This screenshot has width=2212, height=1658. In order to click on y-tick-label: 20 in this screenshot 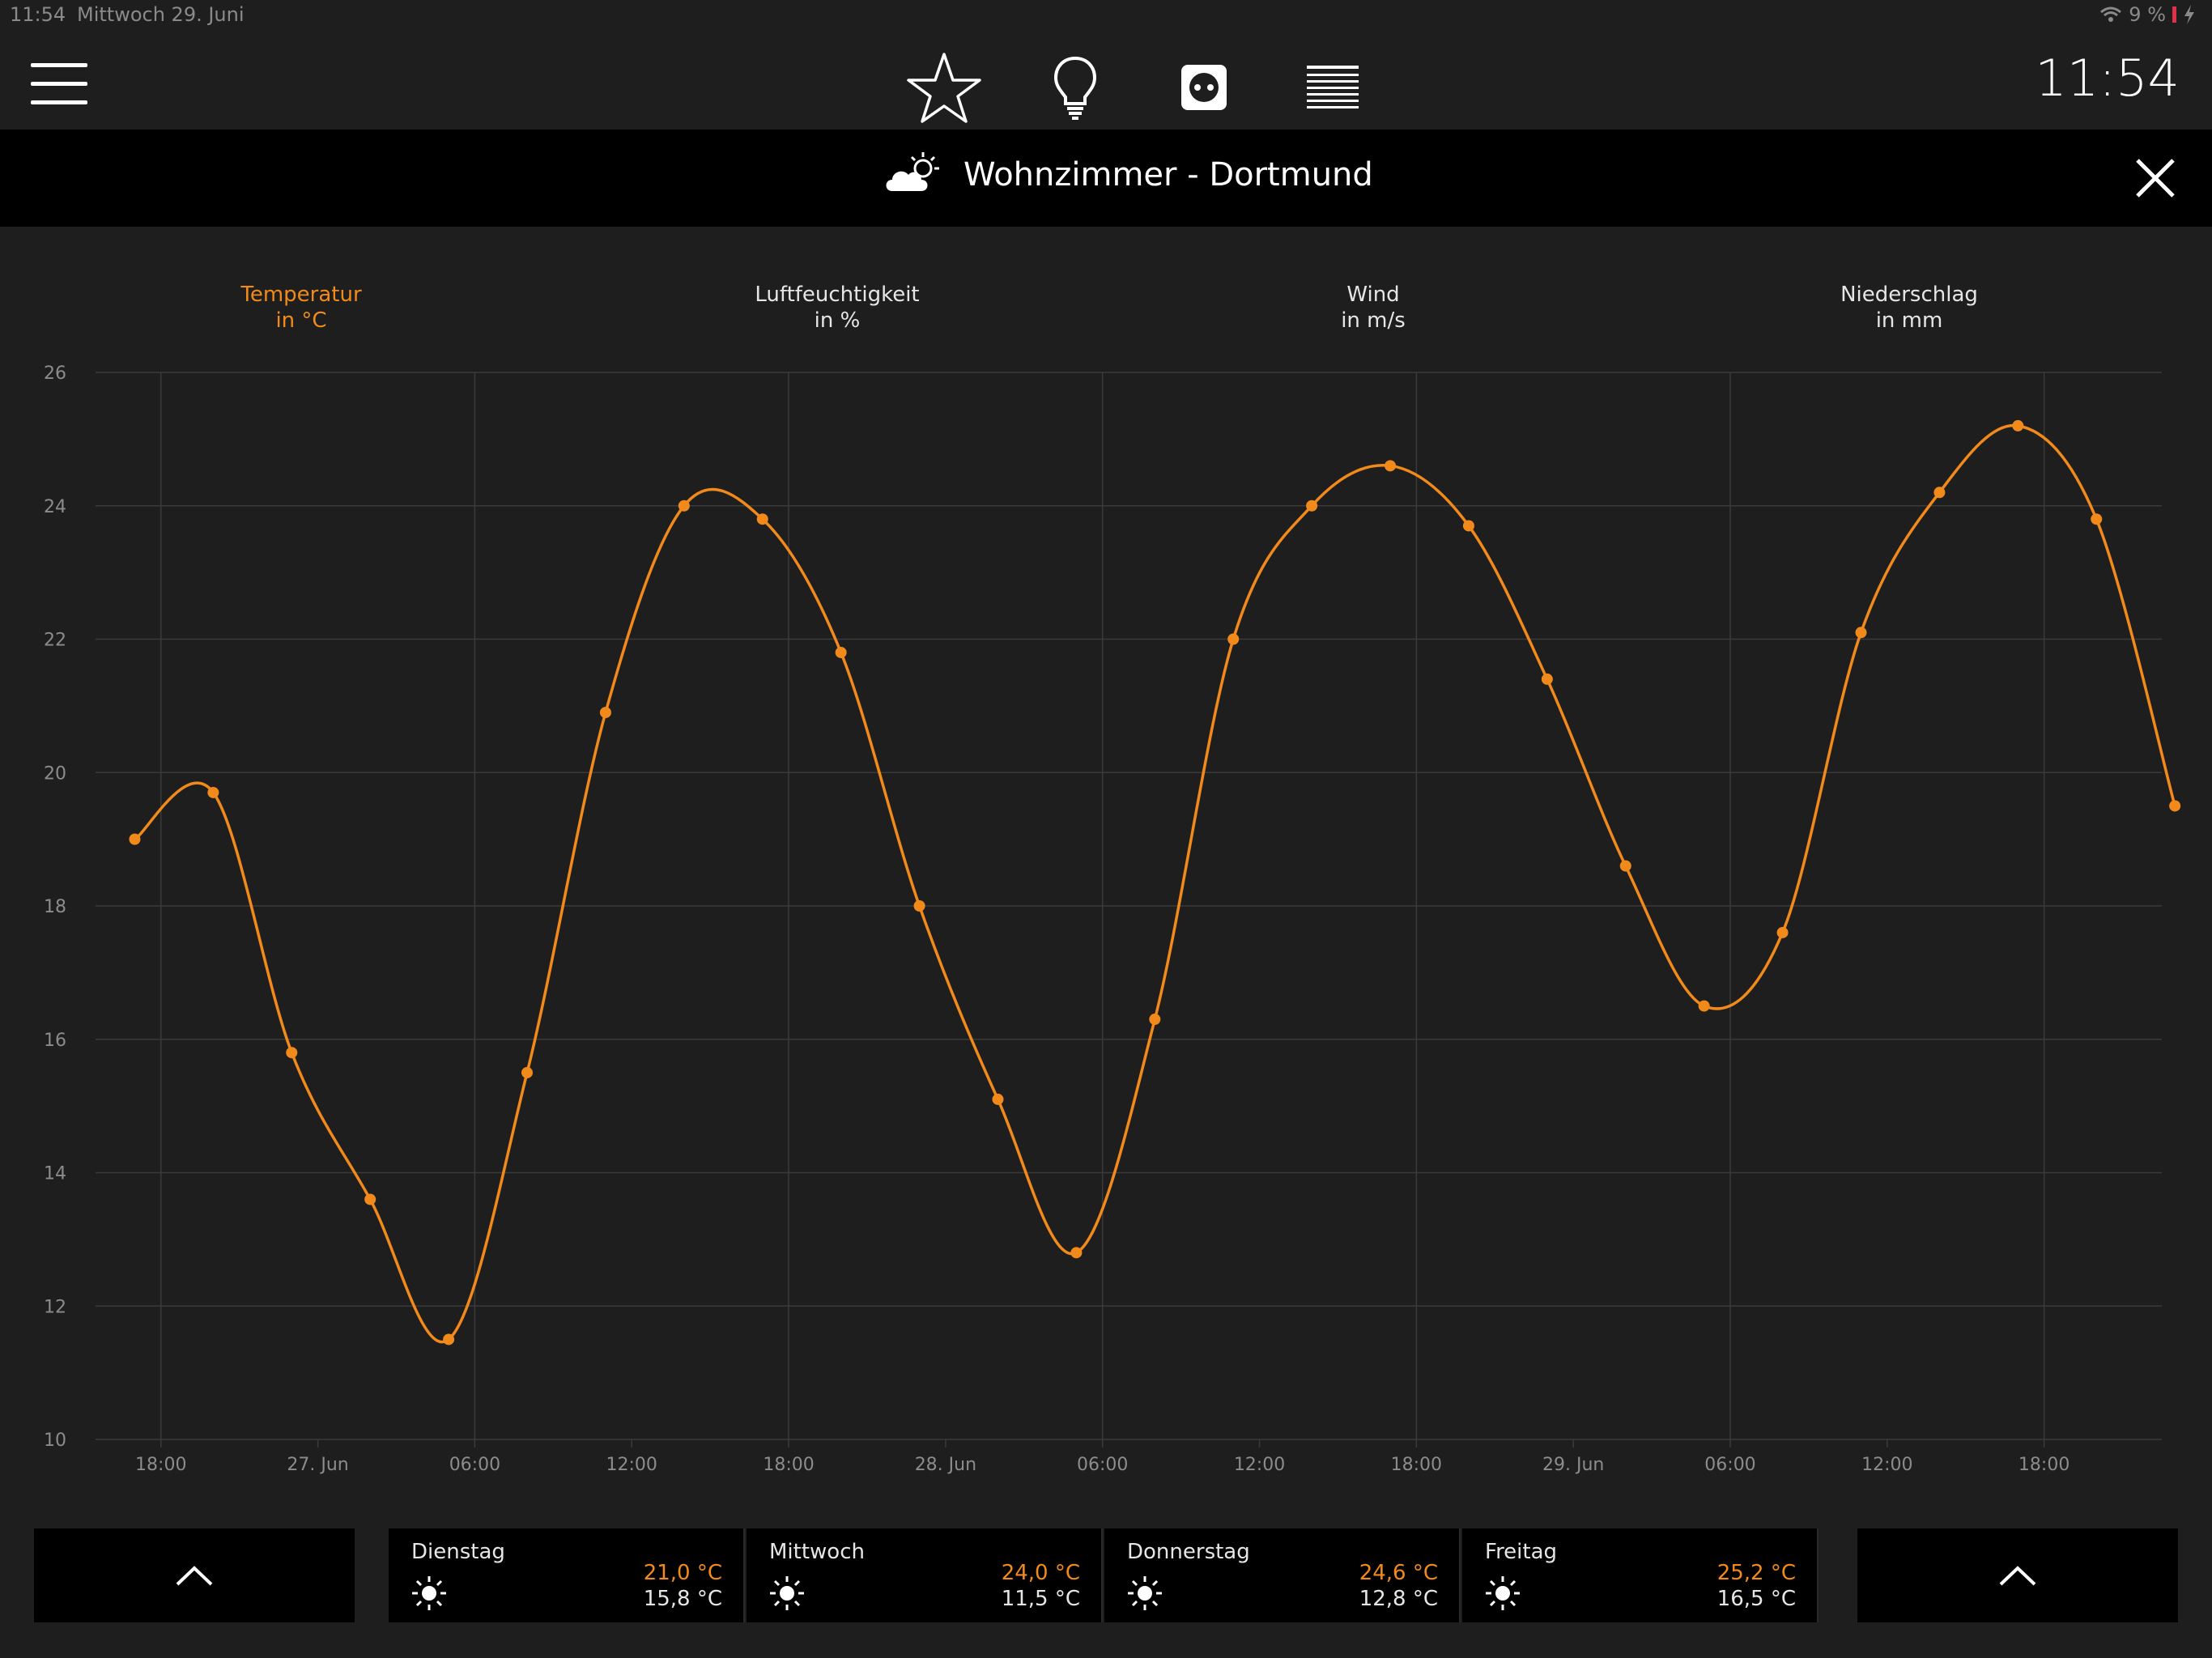, I will do `click(55, 773)`.